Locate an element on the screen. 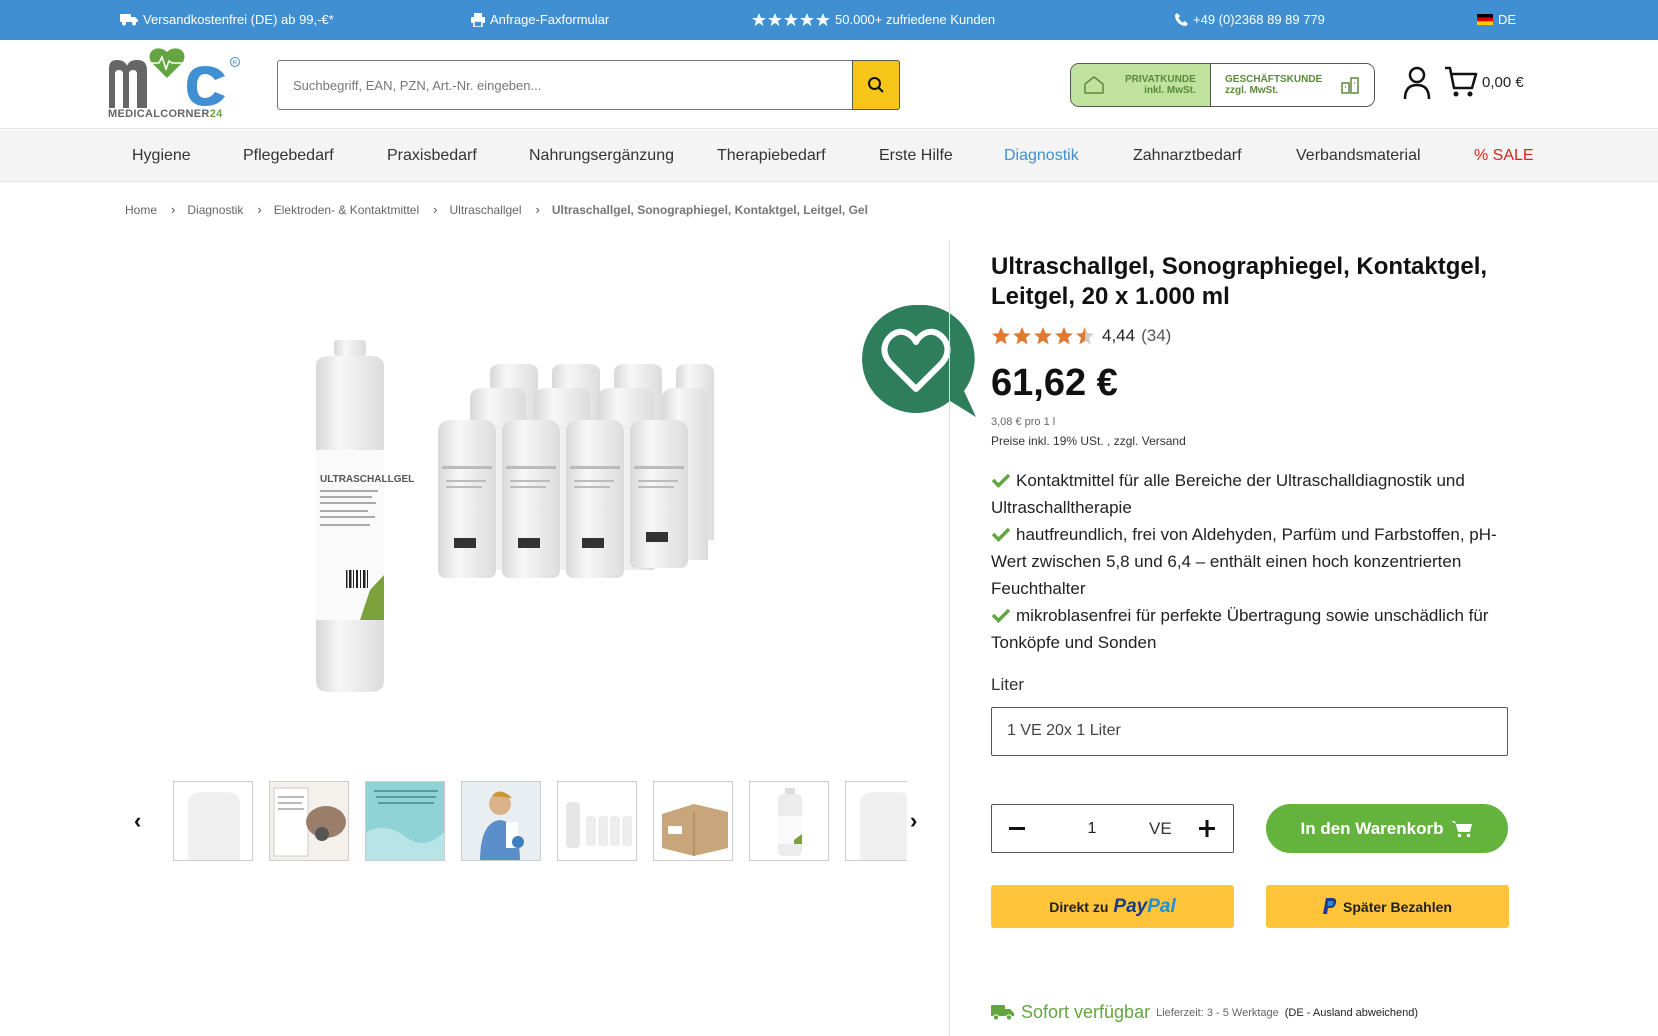 The image size is (1658, 1036). thumbnail-next-button: › is located at coordinates (913, 821).